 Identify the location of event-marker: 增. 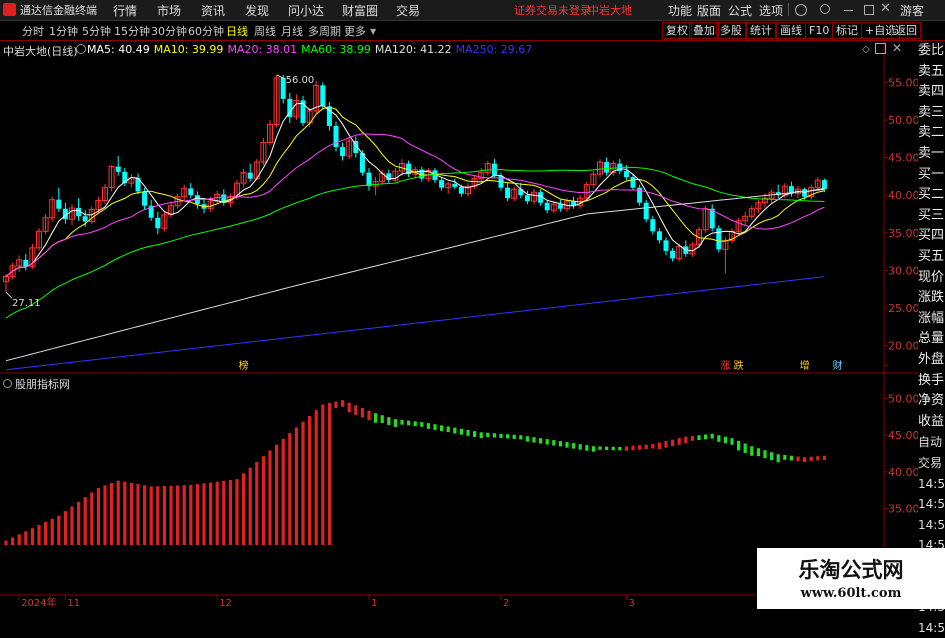
(805, 365).